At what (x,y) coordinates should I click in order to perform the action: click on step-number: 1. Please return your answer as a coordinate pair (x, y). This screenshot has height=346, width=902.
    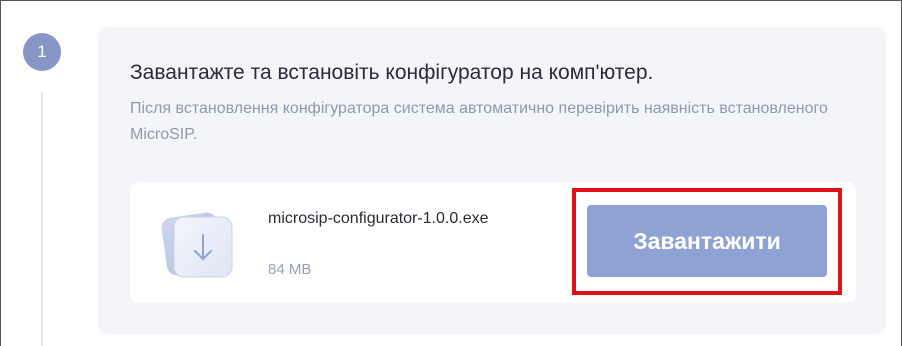
    Looking at the image, I should click on (42, 51).